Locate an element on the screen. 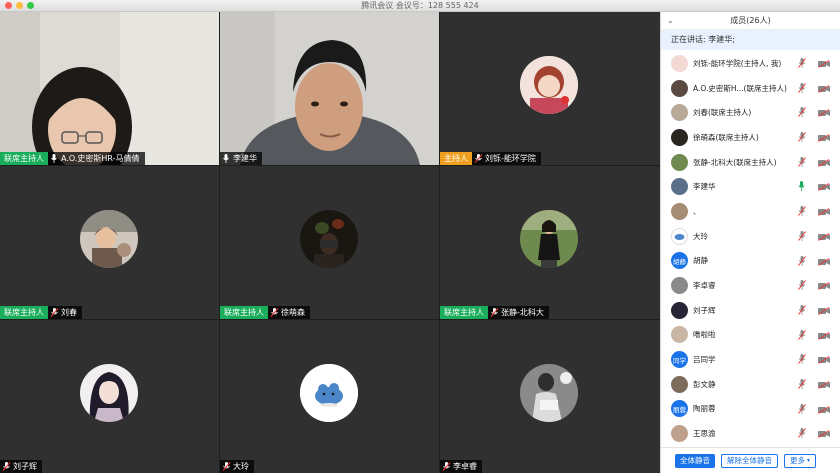 Image resolution: width=840 pixels, height=473 pixels. video-tile: 主持人 刘铄-能环学院 is located at coordinates (550, 88).